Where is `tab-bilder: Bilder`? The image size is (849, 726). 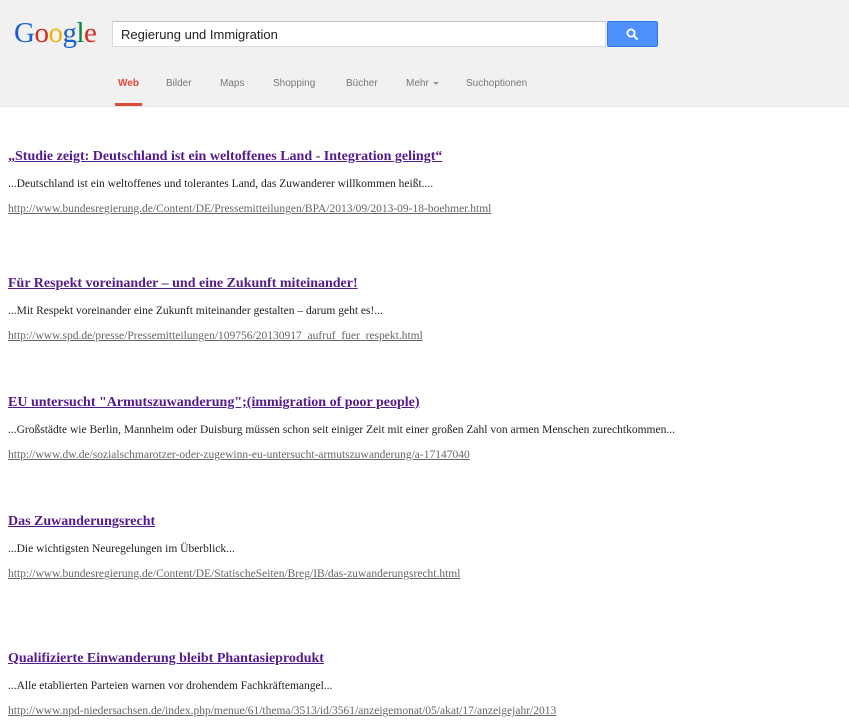 tab-bilder: Bilder is located at coordinates (179, 86).